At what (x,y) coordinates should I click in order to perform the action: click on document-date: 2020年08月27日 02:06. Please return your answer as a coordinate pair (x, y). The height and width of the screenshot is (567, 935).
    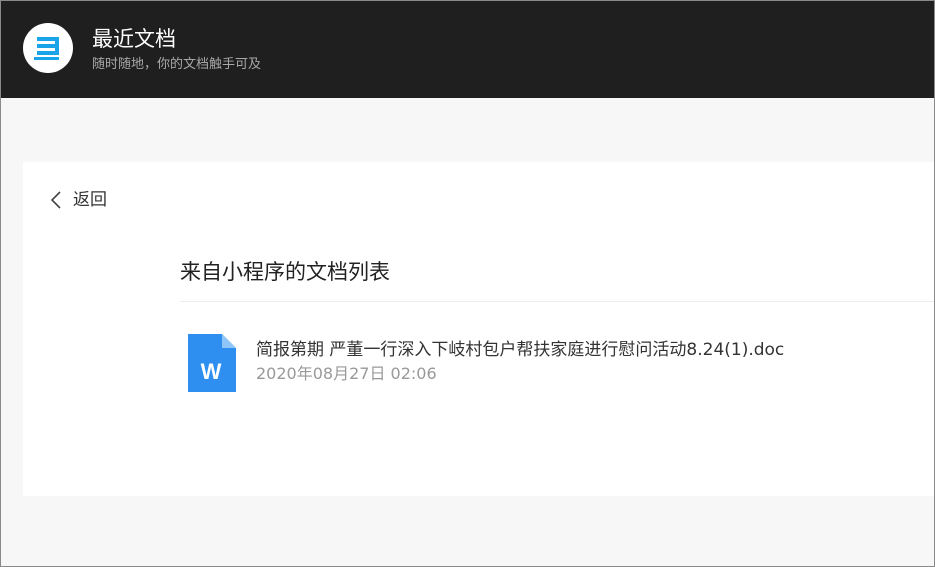
    Looking at the image, I should click on (346, 373).